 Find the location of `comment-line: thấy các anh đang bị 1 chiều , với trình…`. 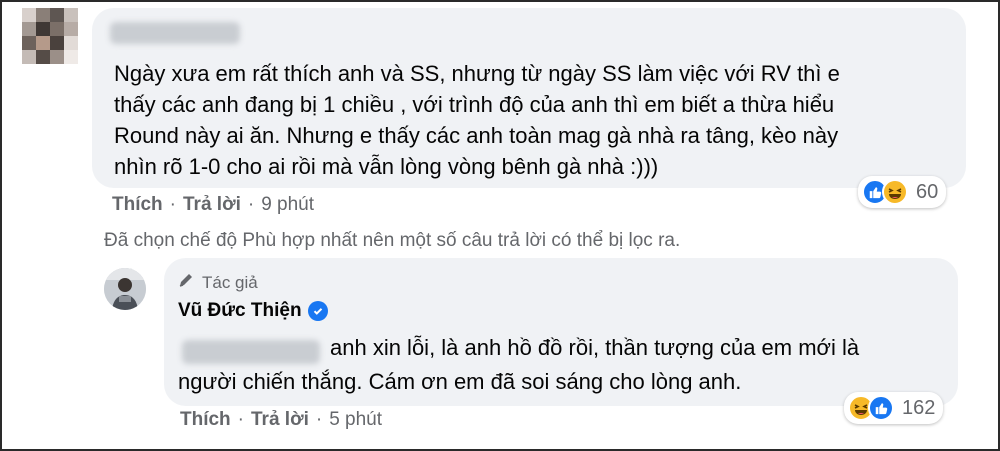

comment-line: thấy các anh đang bị 1 chiều , với trình… is located at coordinates (474, 104).